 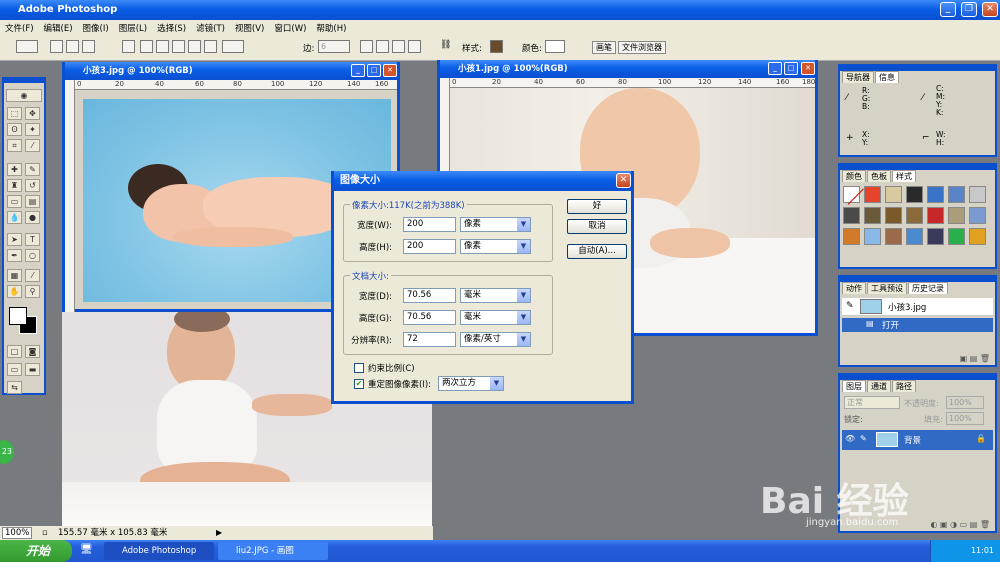 I want to click on rect-shape-icon, so click(x=146, y=46).